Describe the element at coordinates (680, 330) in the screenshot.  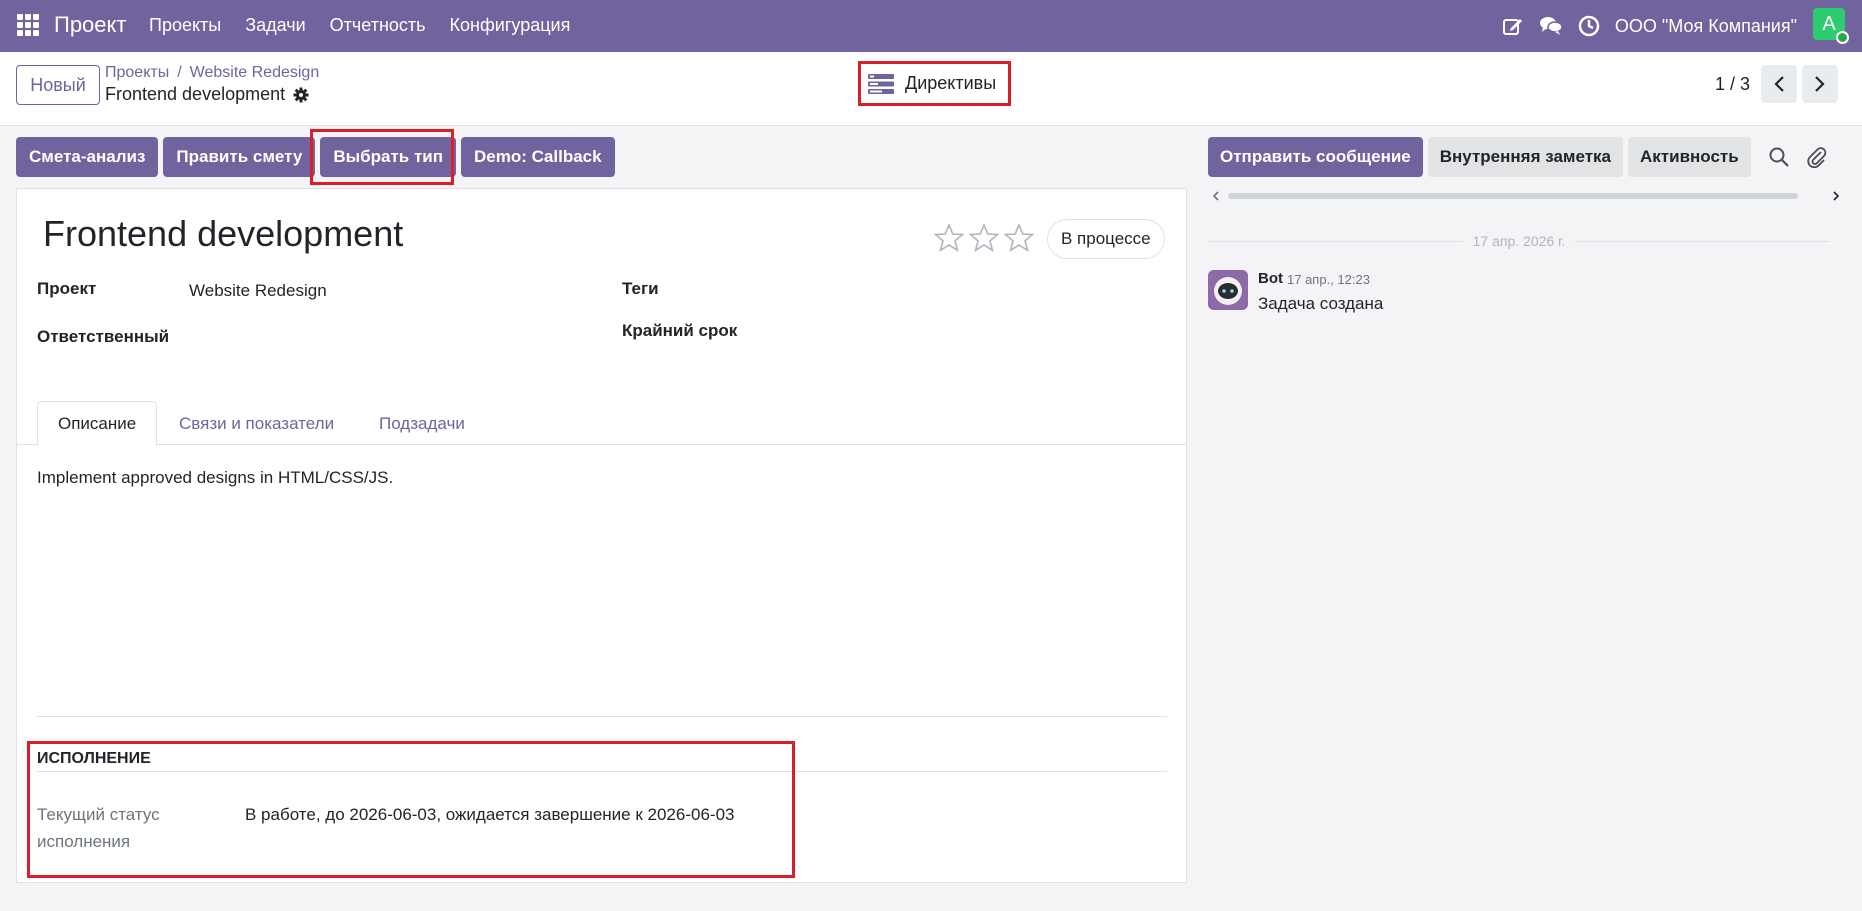
I see `deadline-label: Крайний срок` at that location.